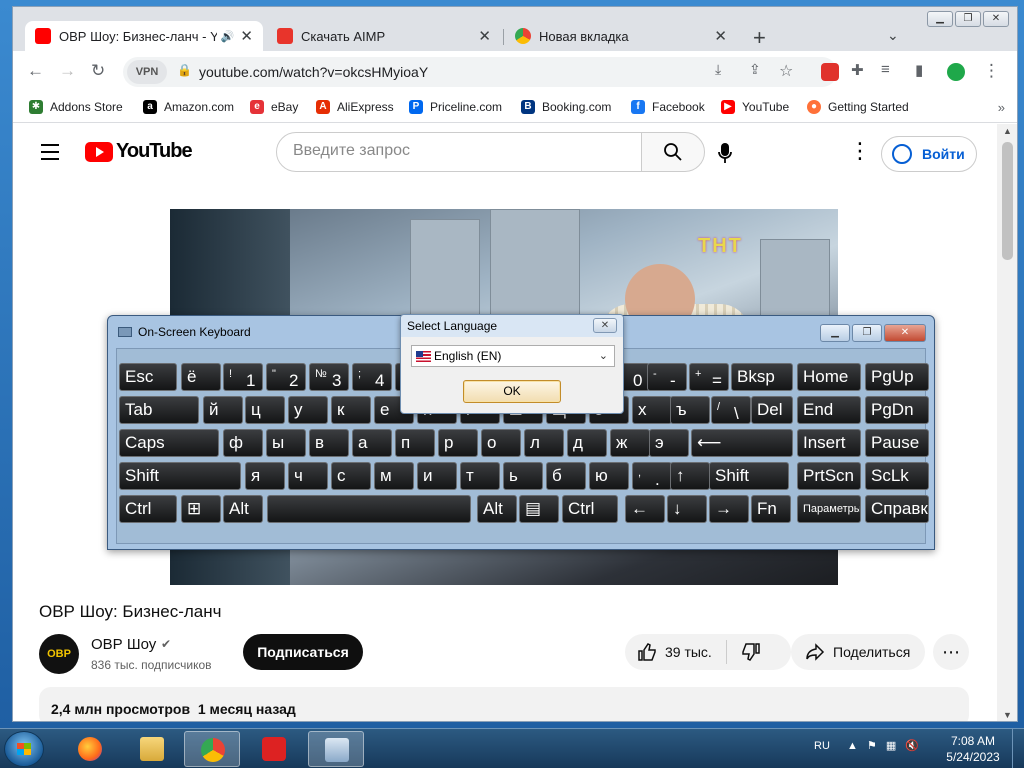 The image size is (1024, 768). Describe the element at coordinates (897, 509) in the screenshot. I see `osk-key: Справка` at that location.